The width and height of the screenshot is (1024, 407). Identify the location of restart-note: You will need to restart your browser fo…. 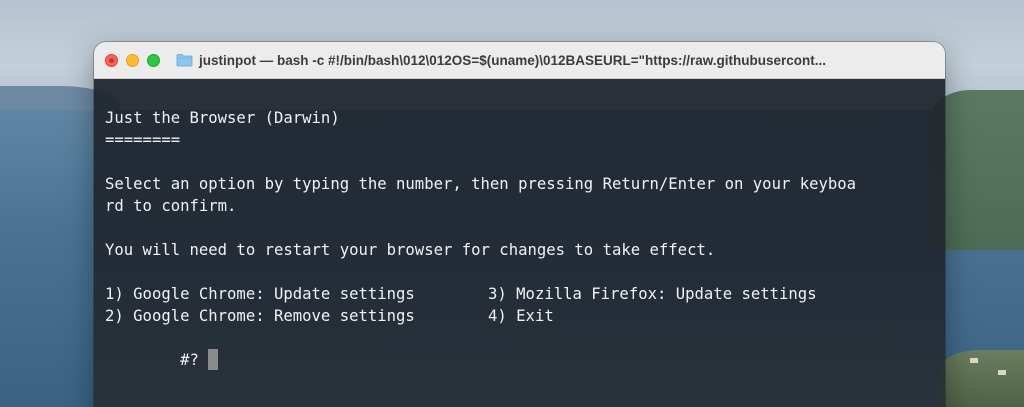
(410, 250).